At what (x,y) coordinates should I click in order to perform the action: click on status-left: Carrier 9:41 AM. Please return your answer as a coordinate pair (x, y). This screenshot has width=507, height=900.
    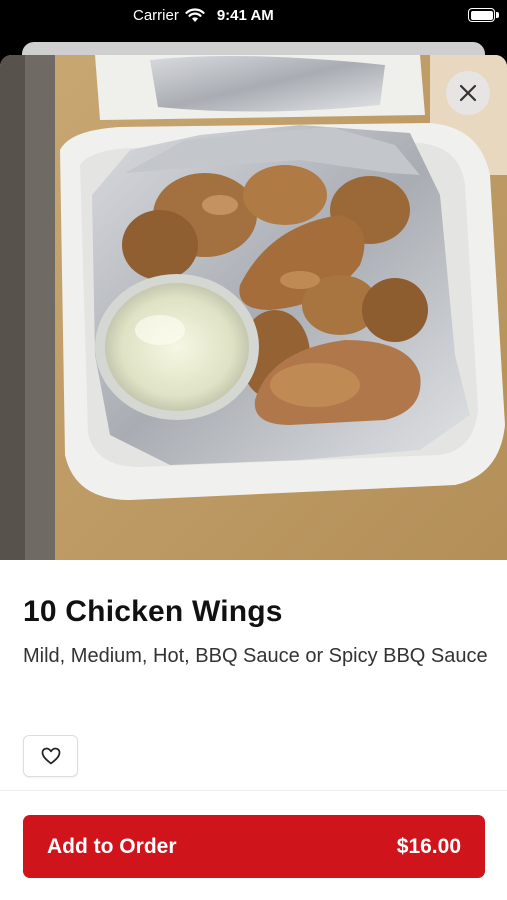
    Looking at the image, I should click on (203, 15).